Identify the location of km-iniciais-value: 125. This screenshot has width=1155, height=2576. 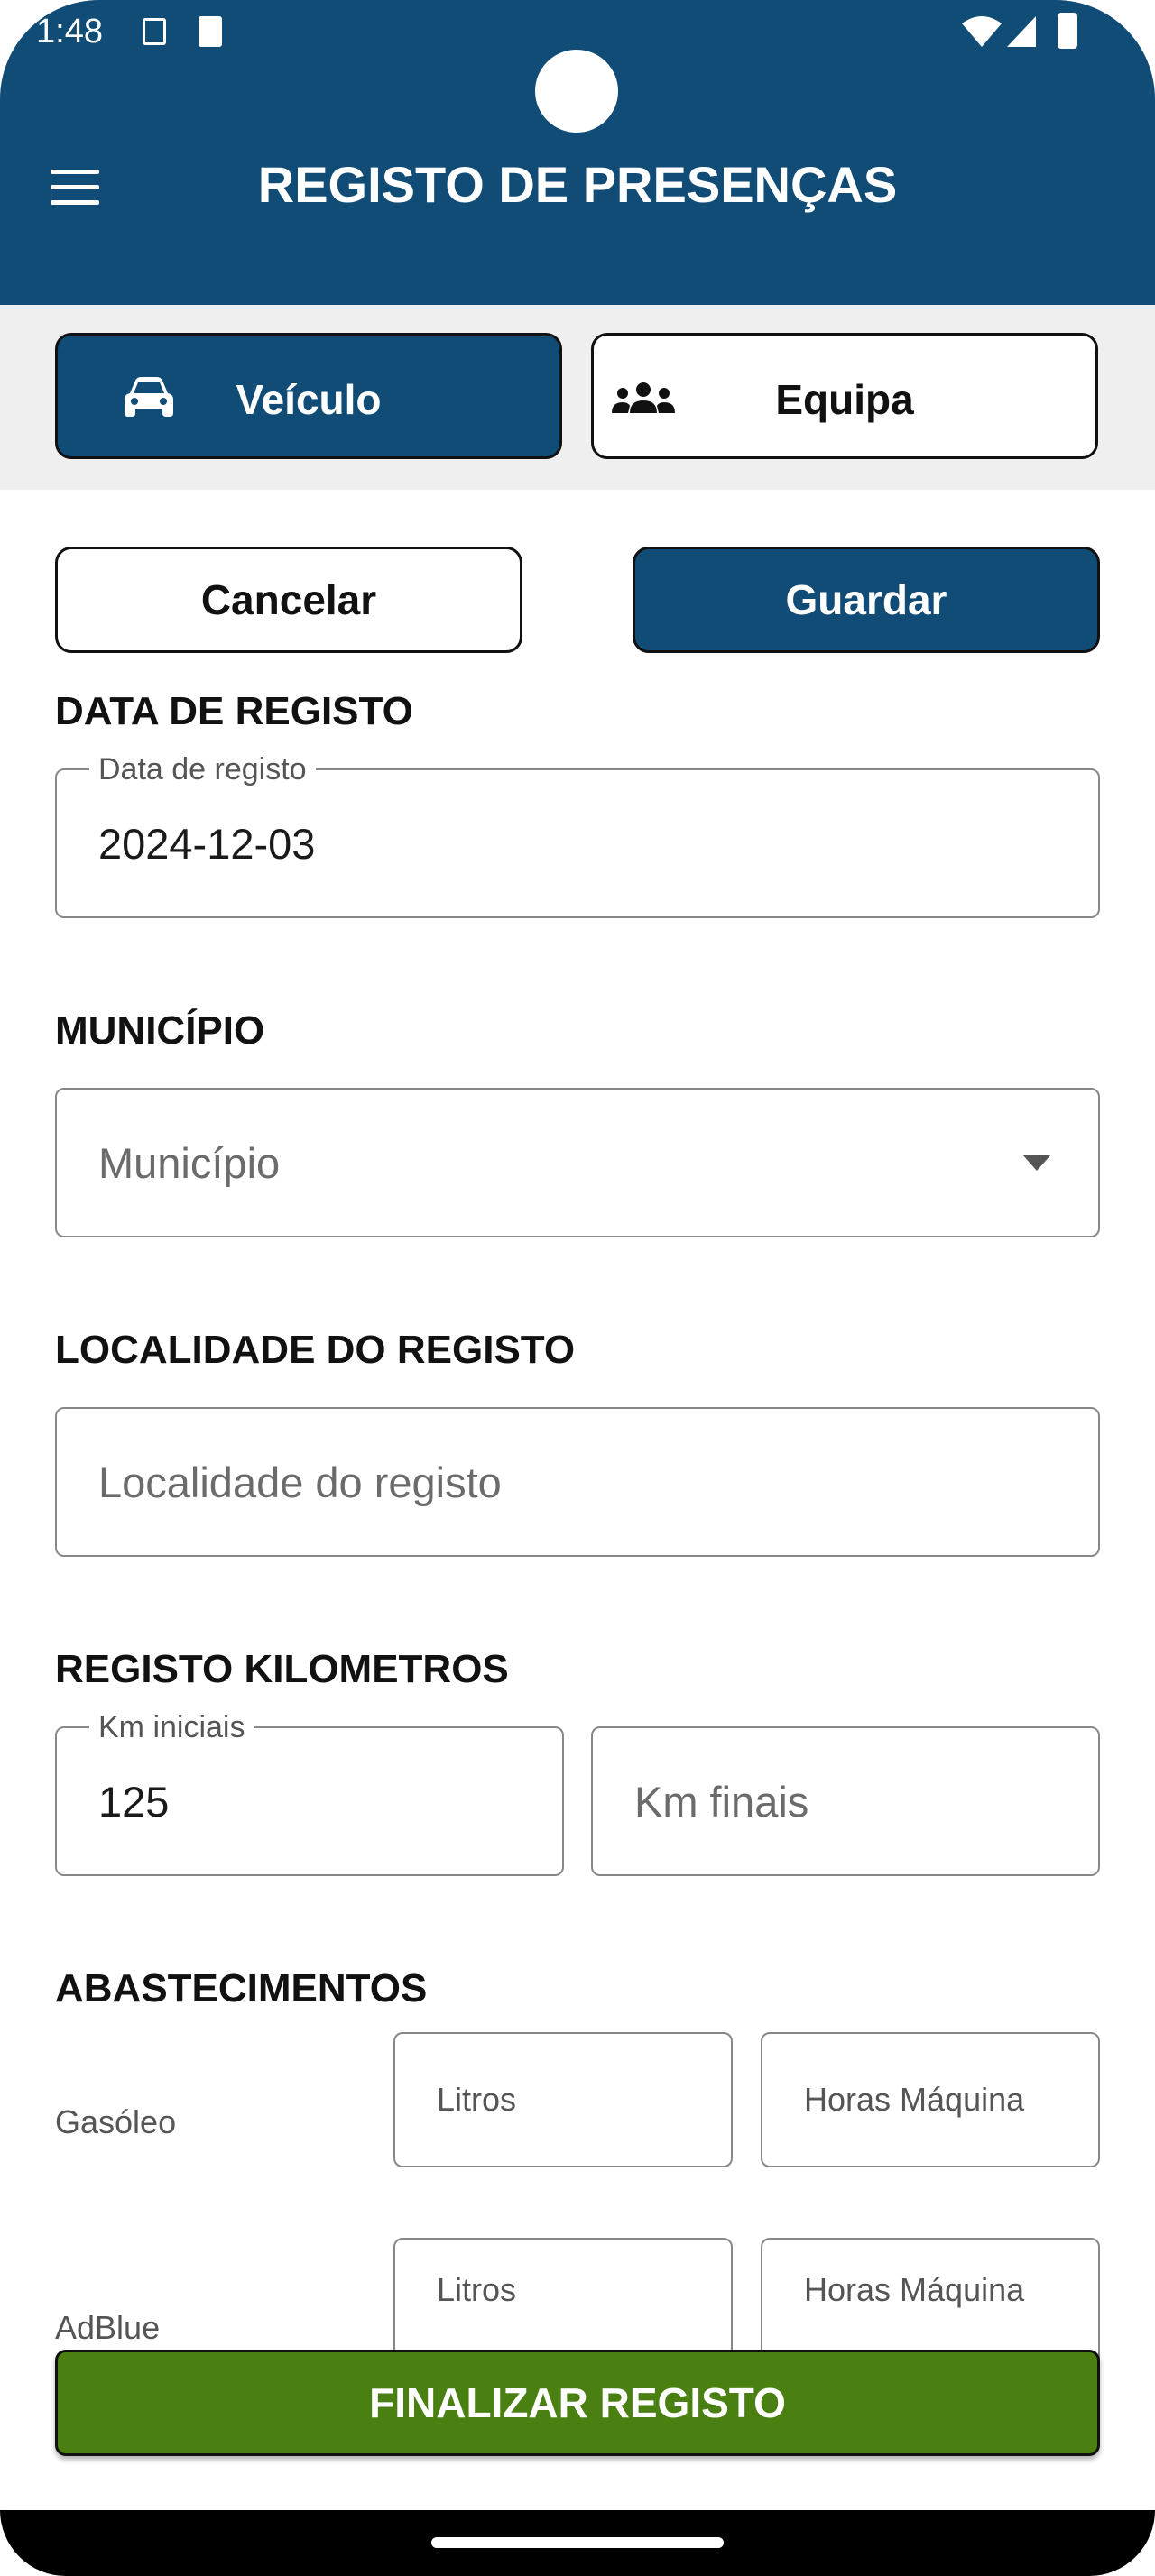
(134, 1802).